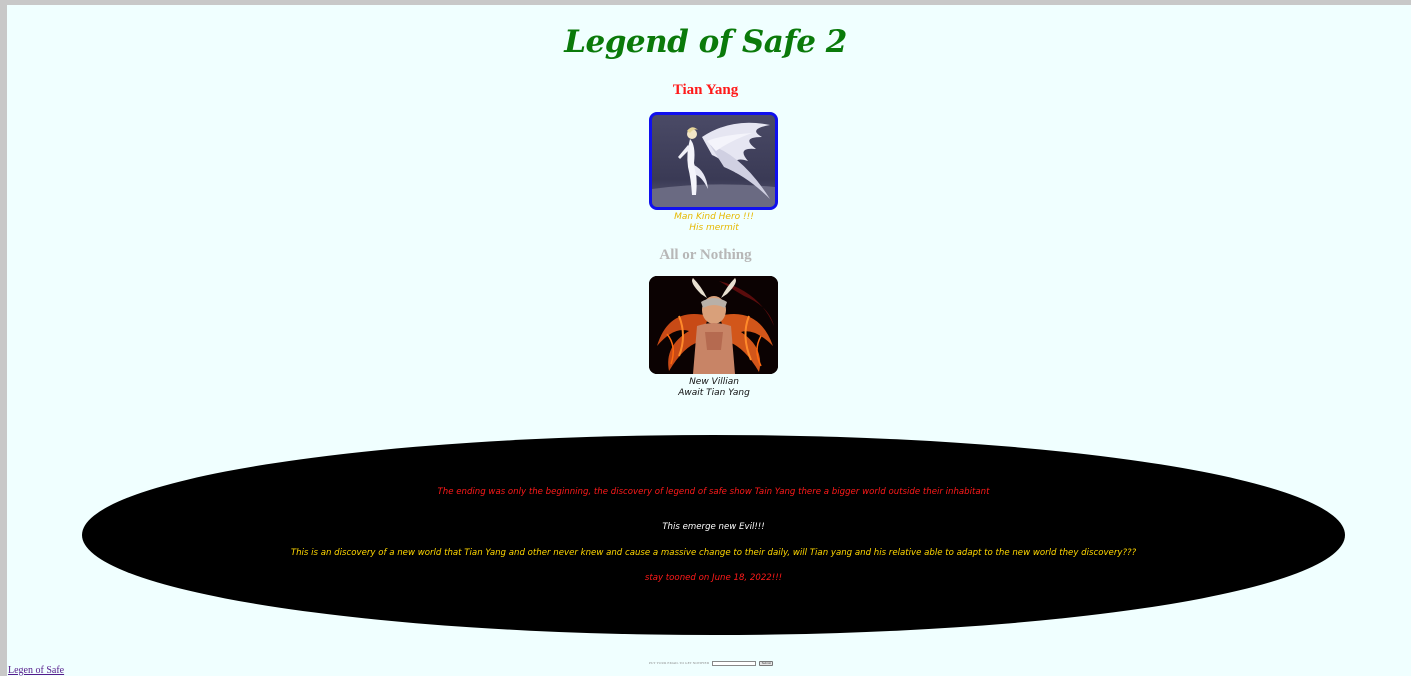 The width and height of the screenshot is (1411, 676). Describe the element at coordinates (679, 663) in the screenshot. I see `notify-label: PUT YOUR EMAIL TO GET NOTIFIED` at that location.